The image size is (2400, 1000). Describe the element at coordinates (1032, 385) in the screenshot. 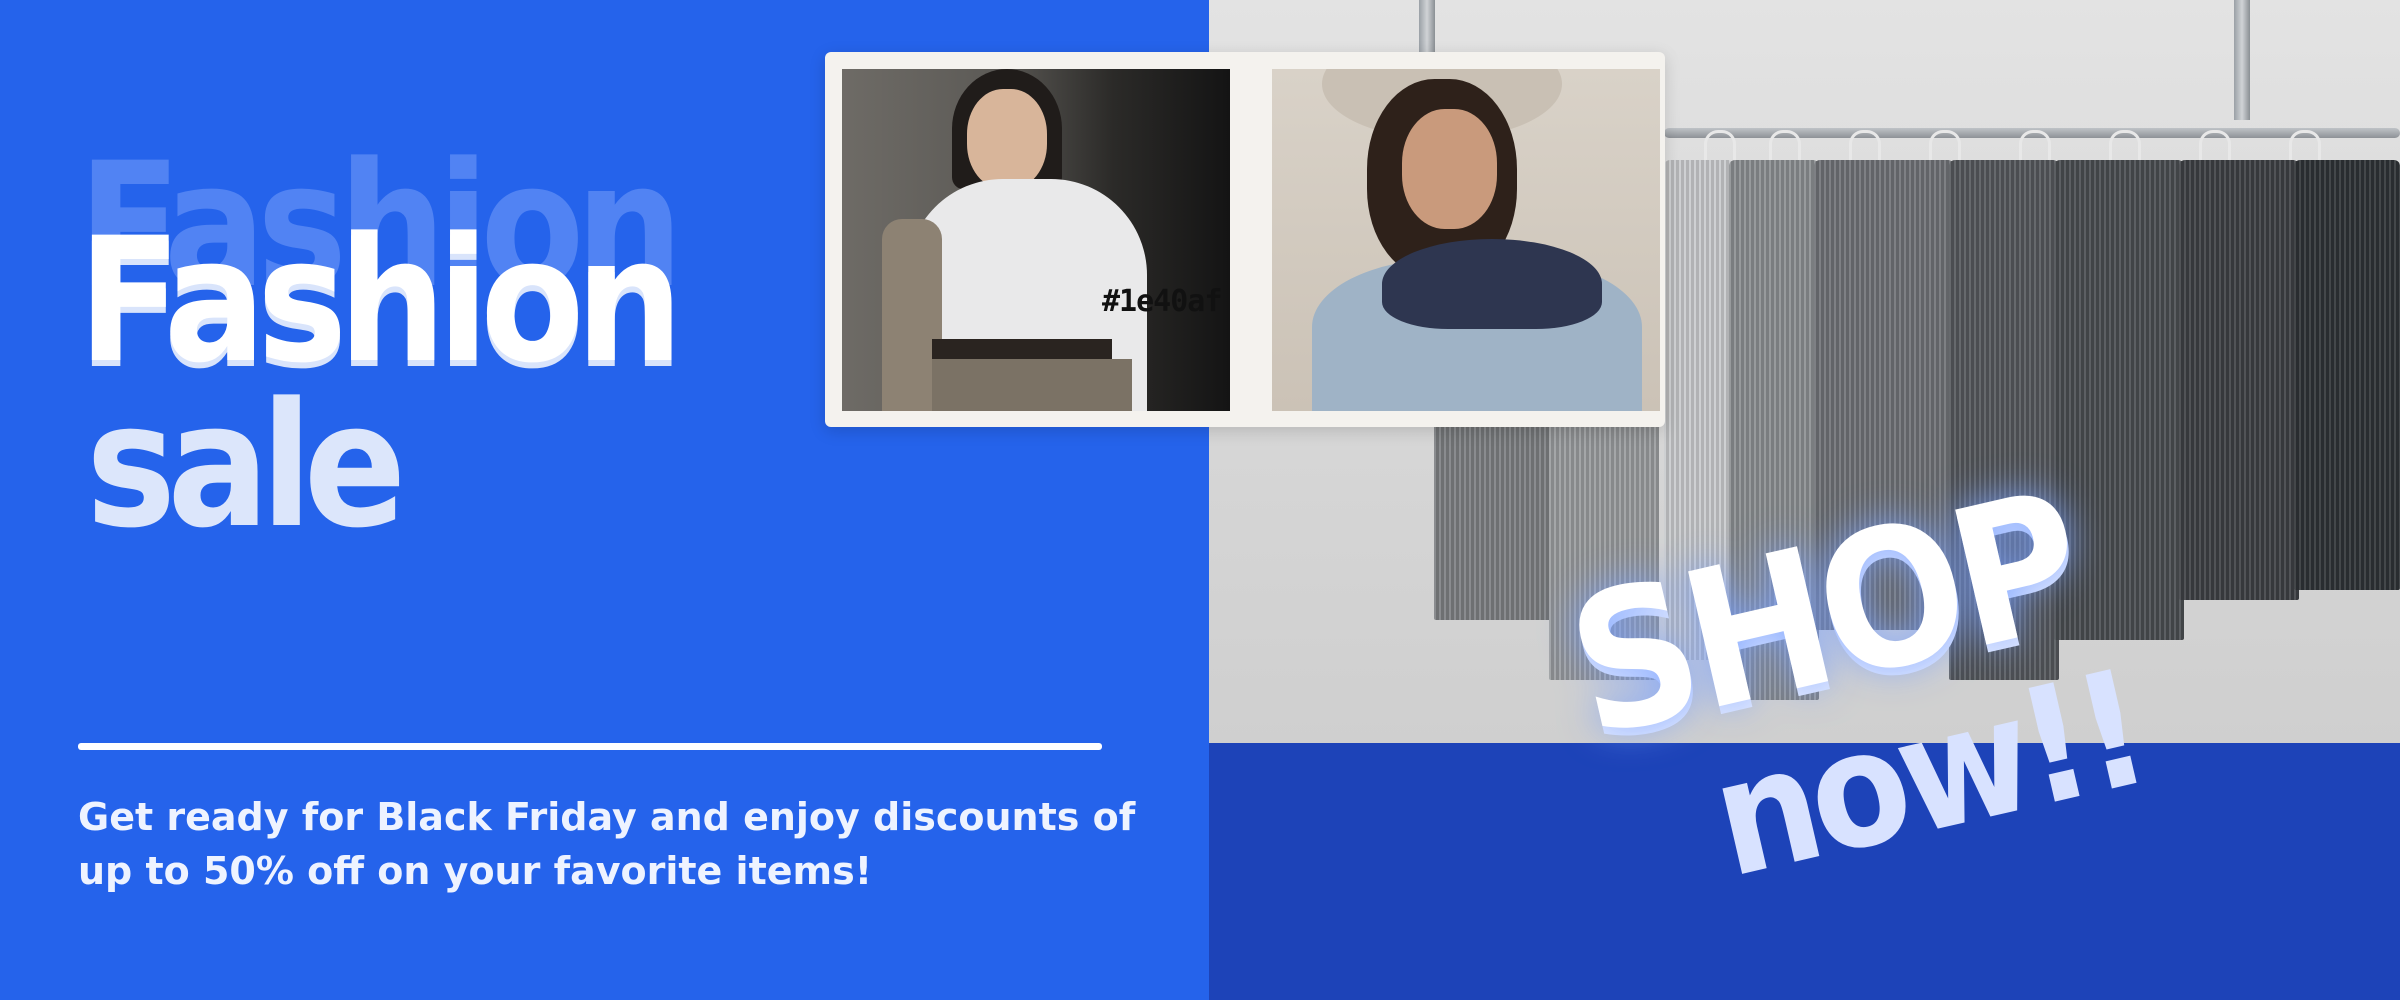

I see `model-trousers` at that location.